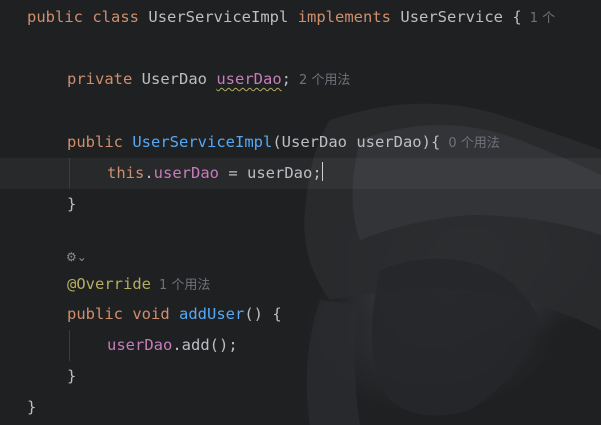 This screenshot has height=425, width=601. Describe the element at coordinates (542, 18) in the screenshot. I see `usage-hint: 1 个` at that location.